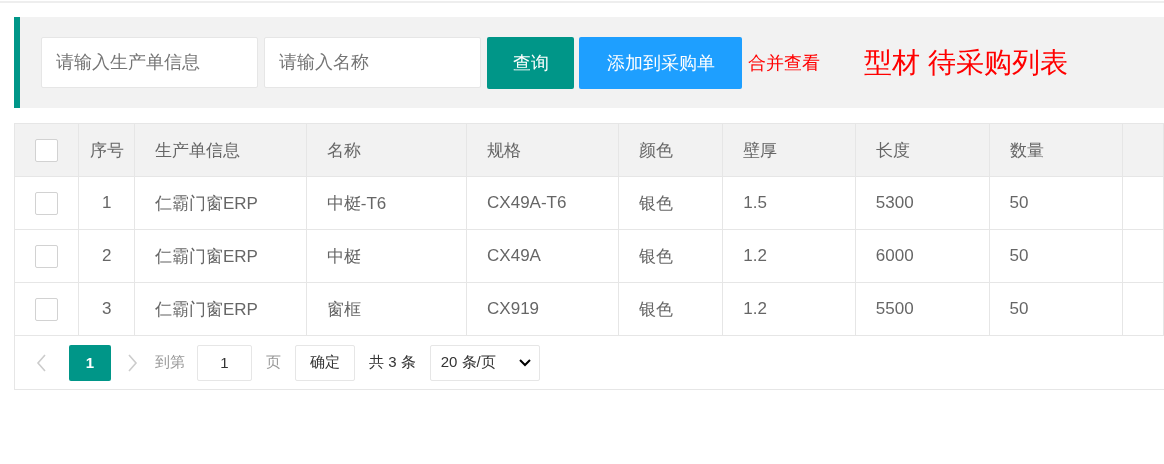 This screenshot has width=1164, height=464. I want to click on goto-label: 到第, so click(170, 362).